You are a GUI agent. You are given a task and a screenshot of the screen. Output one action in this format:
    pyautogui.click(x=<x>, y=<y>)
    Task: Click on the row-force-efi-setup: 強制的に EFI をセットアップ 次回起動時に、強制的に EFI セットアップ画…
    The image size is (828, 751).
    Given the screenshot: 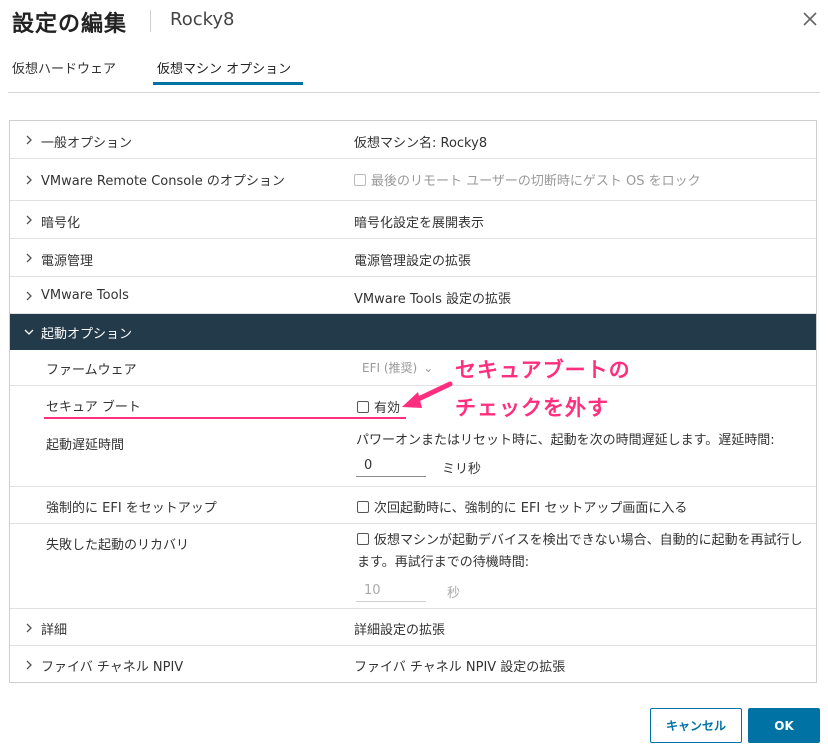 What is the action you would take?
    pyautogui.click(x=413, y=505)
    